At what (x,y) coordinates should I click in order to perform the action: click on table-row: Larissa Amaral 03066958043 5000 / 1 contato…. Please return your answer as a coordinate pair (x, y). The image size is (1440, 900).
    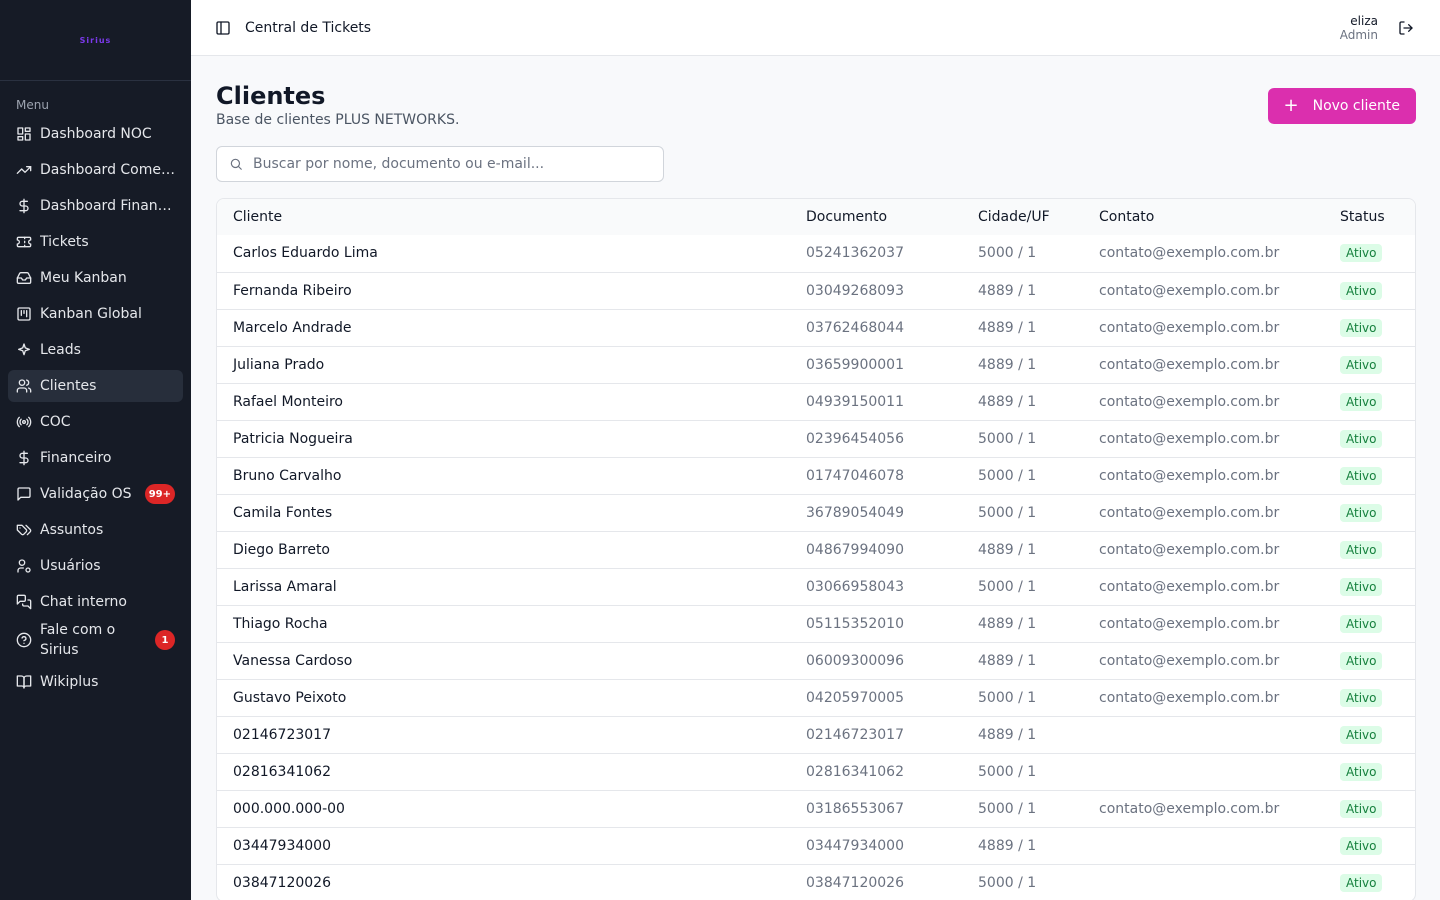
    Looking at the image, I should click on (816, 586).